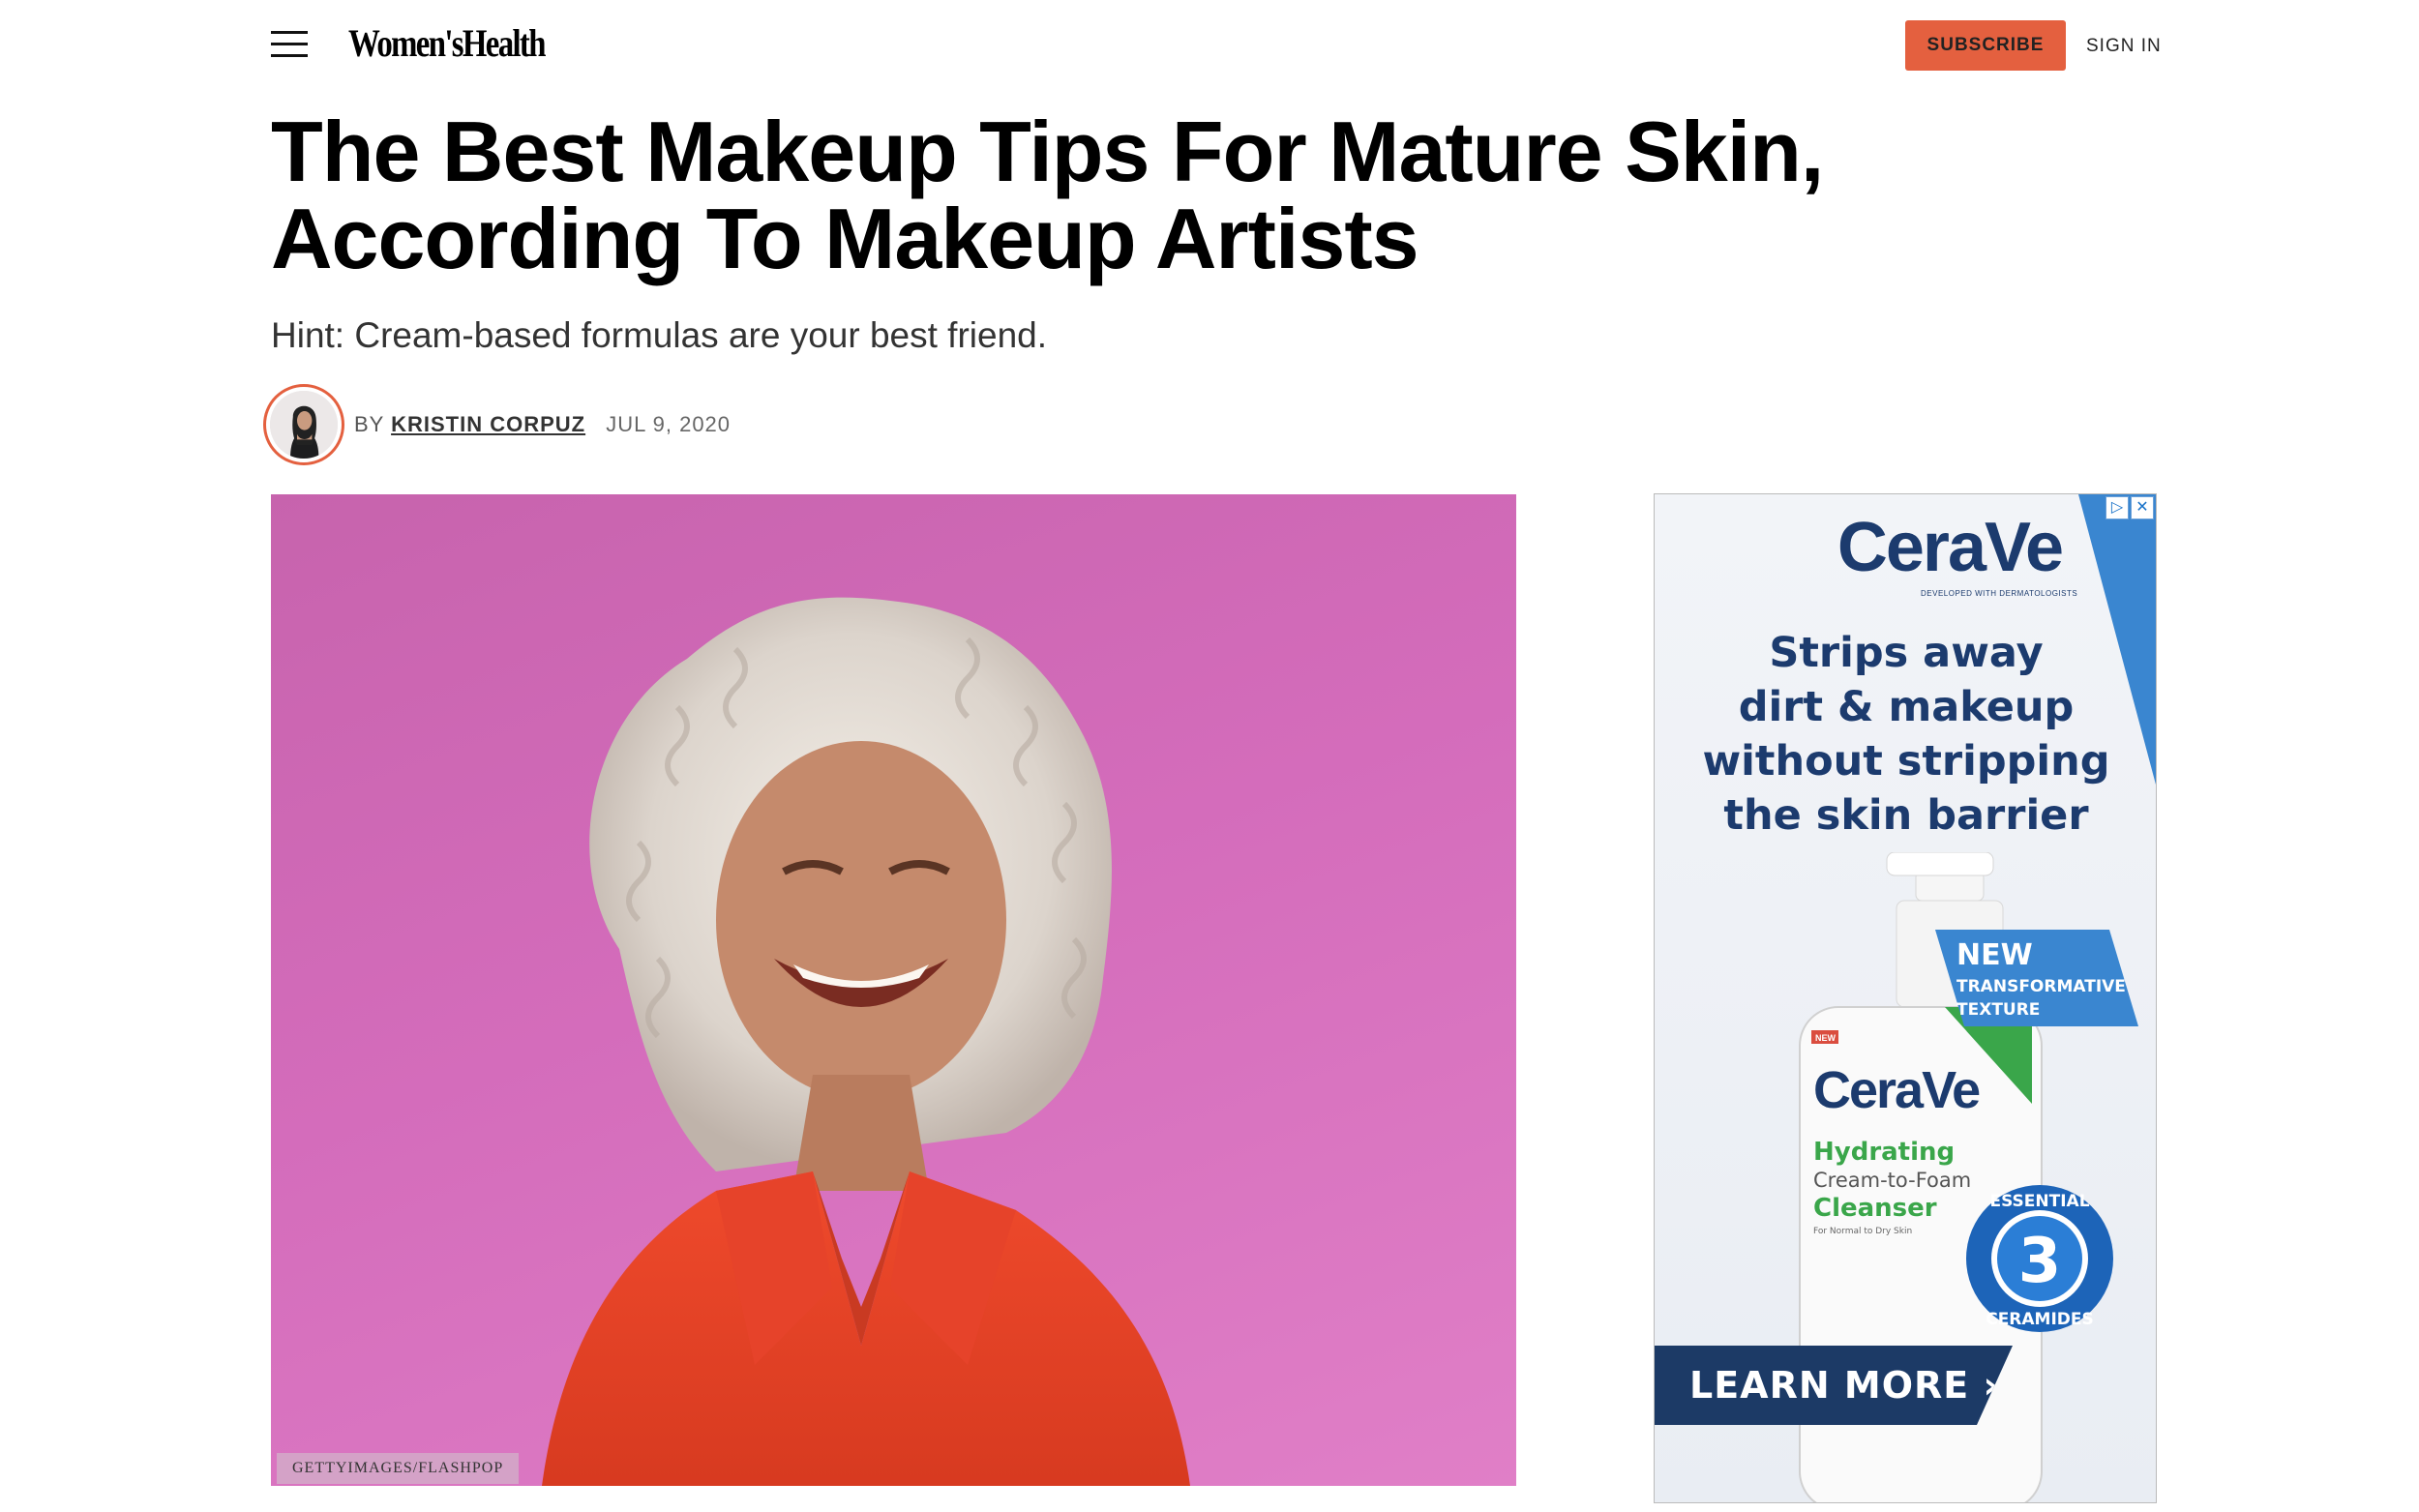  I want to click on badge-number: 3, so click(2040, 1262).